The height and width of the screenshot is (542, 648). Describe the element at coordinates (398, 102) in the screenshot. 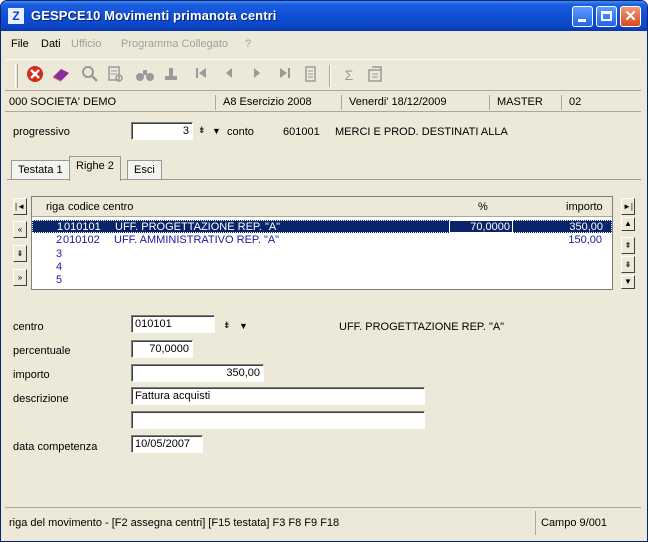

I see `date-label: Venerdi' 18/12/2009` at that location.